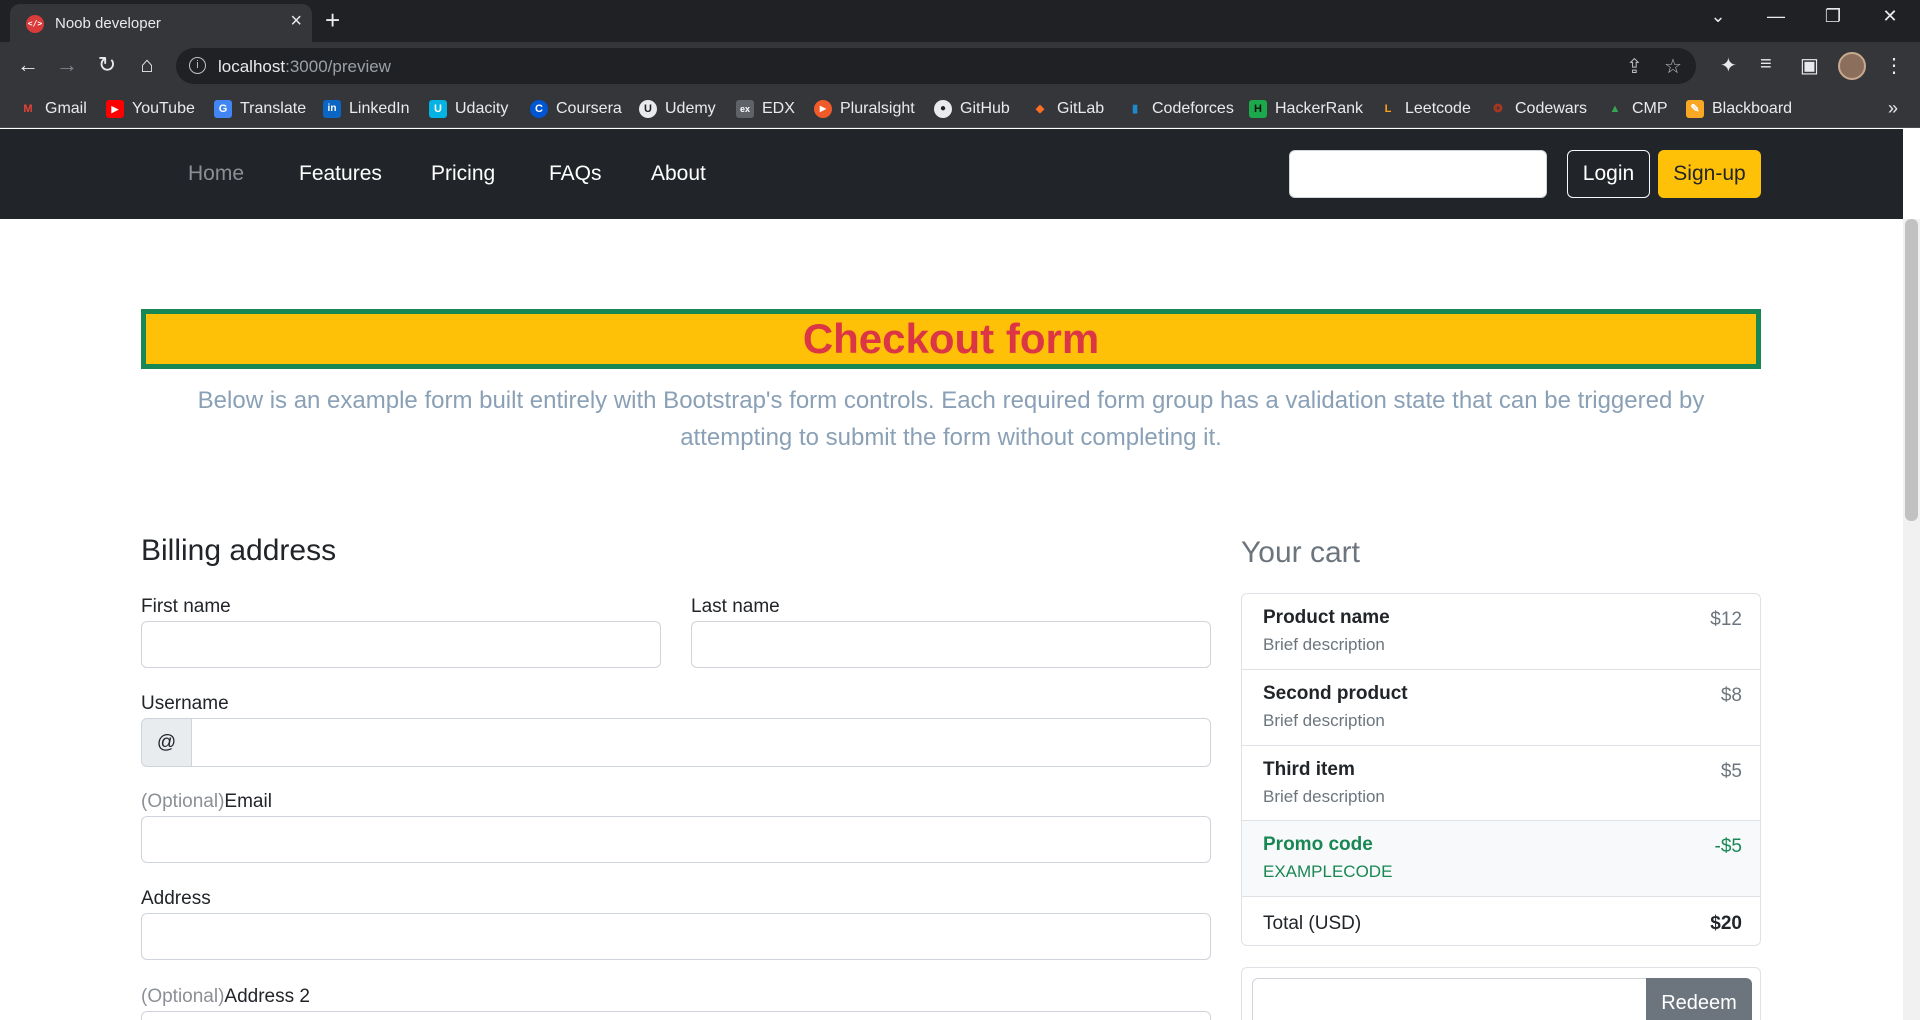  What do you see at coordinates (1776, 16) in the screenshot?
I see `minimize-icon: —` at bounding box center [1776, 16].